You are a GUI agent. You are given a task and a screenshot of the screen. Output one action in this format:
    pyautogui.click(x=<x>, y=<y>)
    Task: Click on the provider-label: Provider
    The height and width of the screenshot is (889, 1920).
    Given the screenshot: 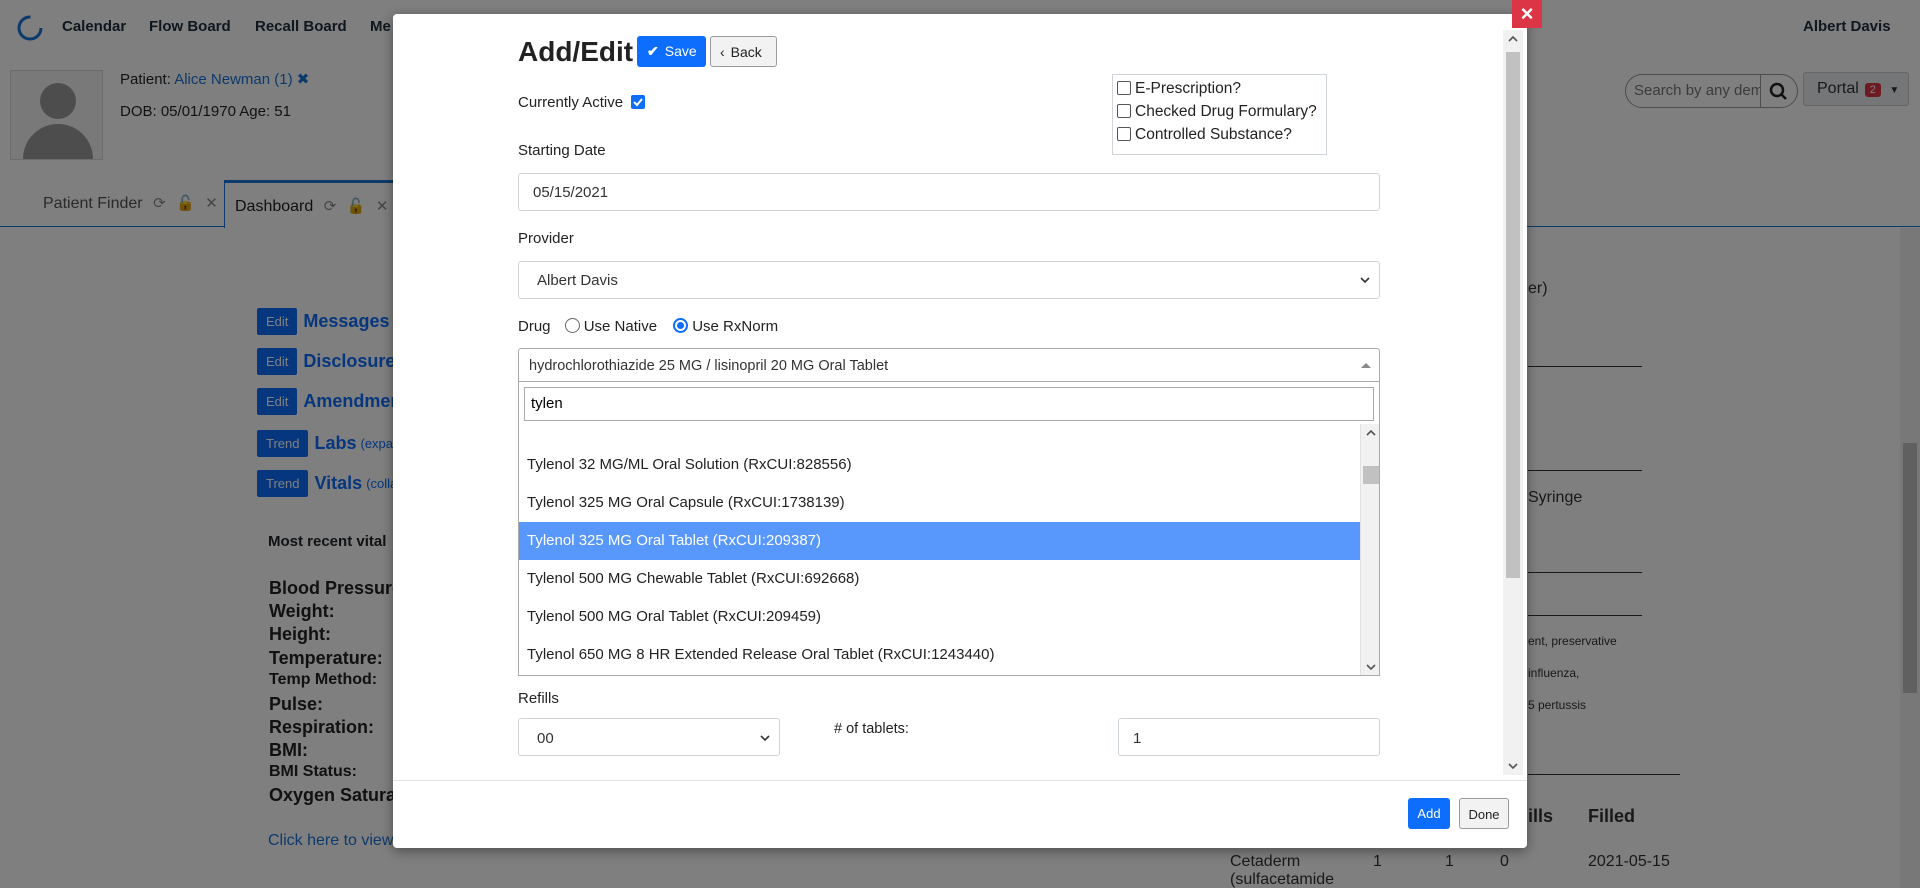 What is the action you would take?
    pyautogui.click(x=546, y=238)
    